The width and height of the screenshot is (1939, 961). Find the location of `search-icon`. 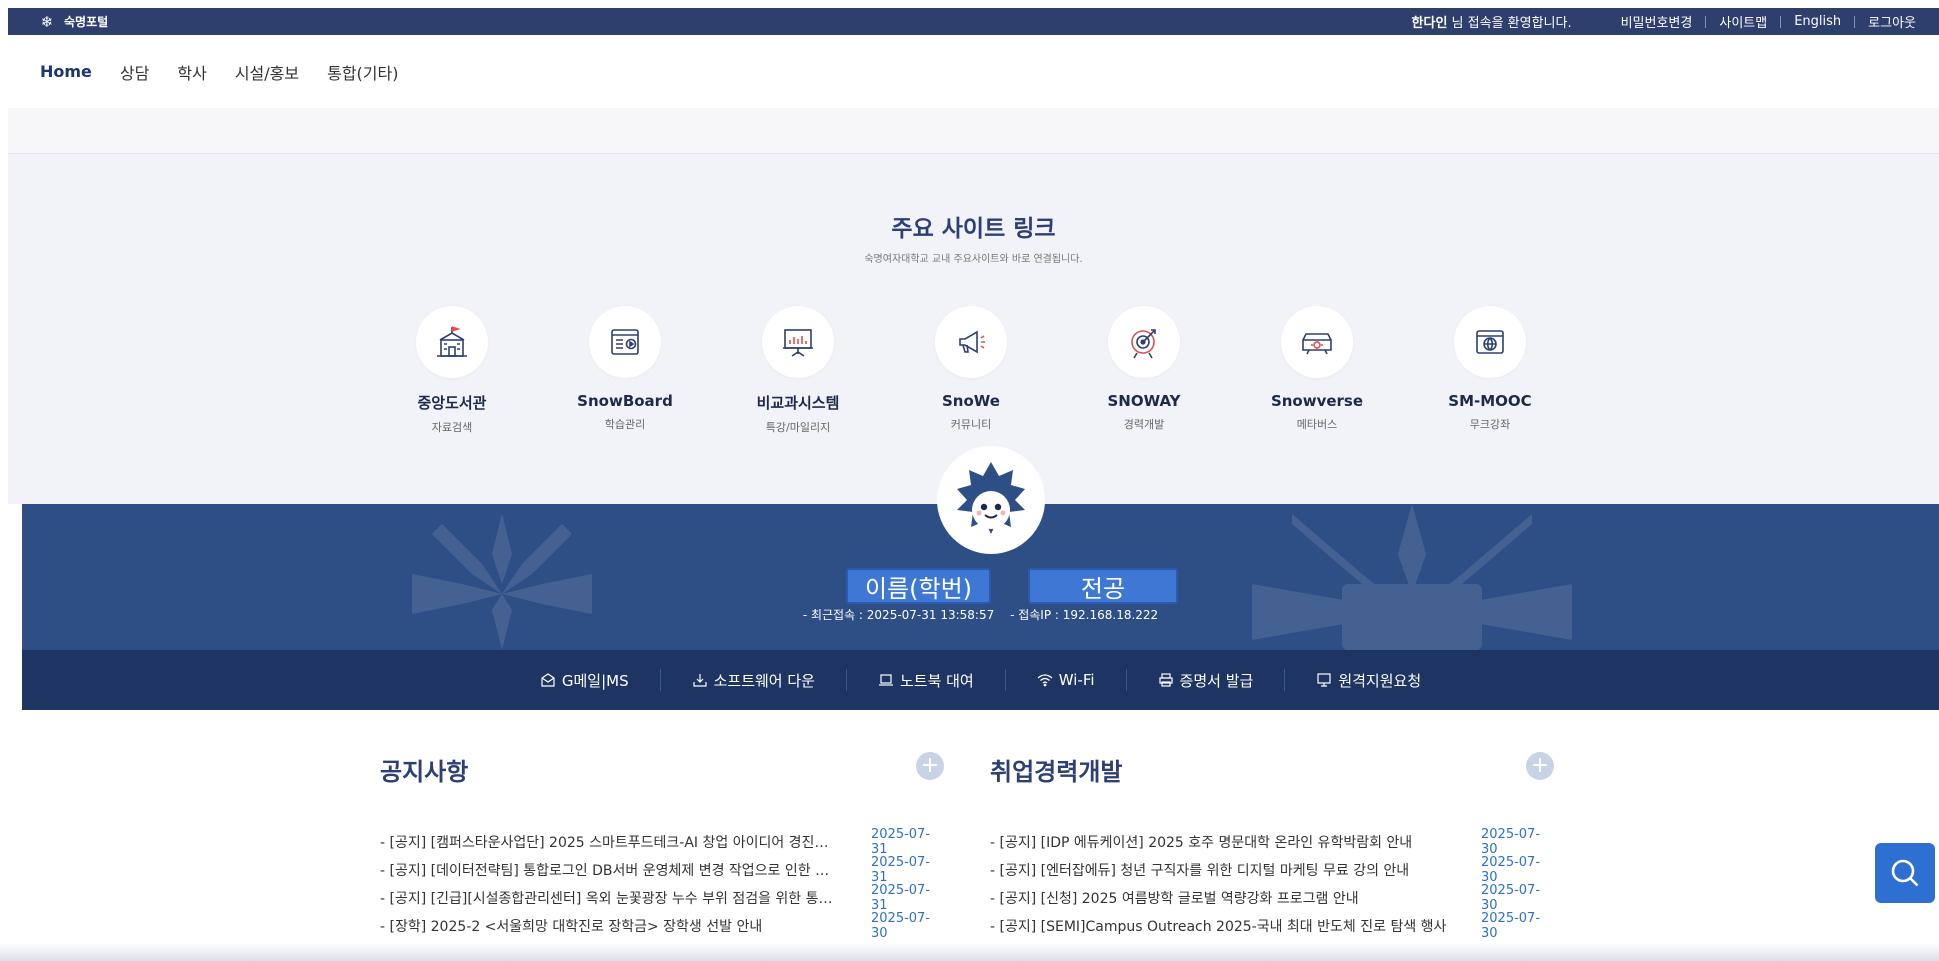

search-icon is located at coordinates (1905, 873).